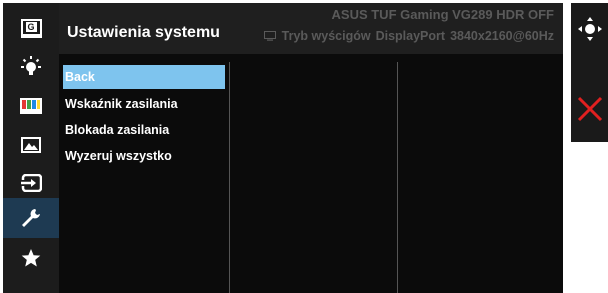  What do you see at coordinates (589, 72) in the screenshot?
I see `control-panel` at bounding box center [589, 72].